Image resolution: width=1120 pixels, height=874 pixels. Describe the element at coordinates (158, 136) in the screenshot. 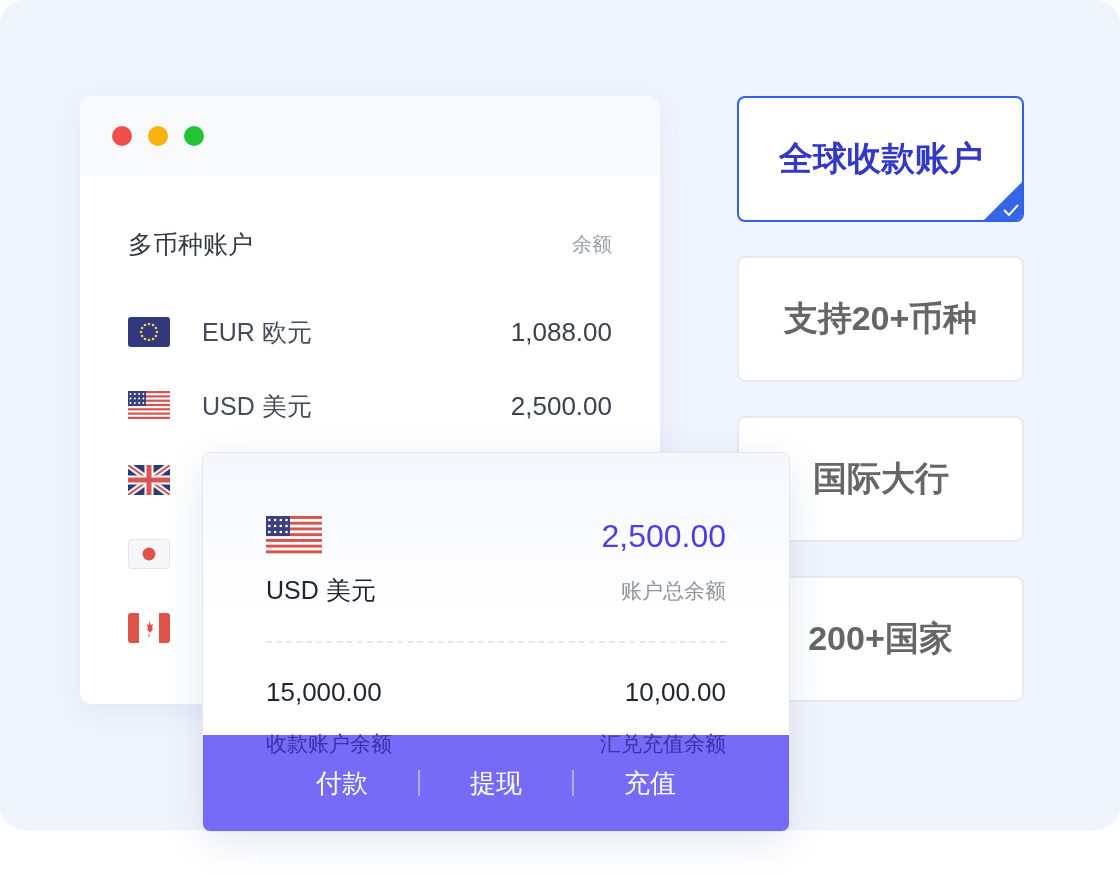

I see `minimize-dot` at that location.